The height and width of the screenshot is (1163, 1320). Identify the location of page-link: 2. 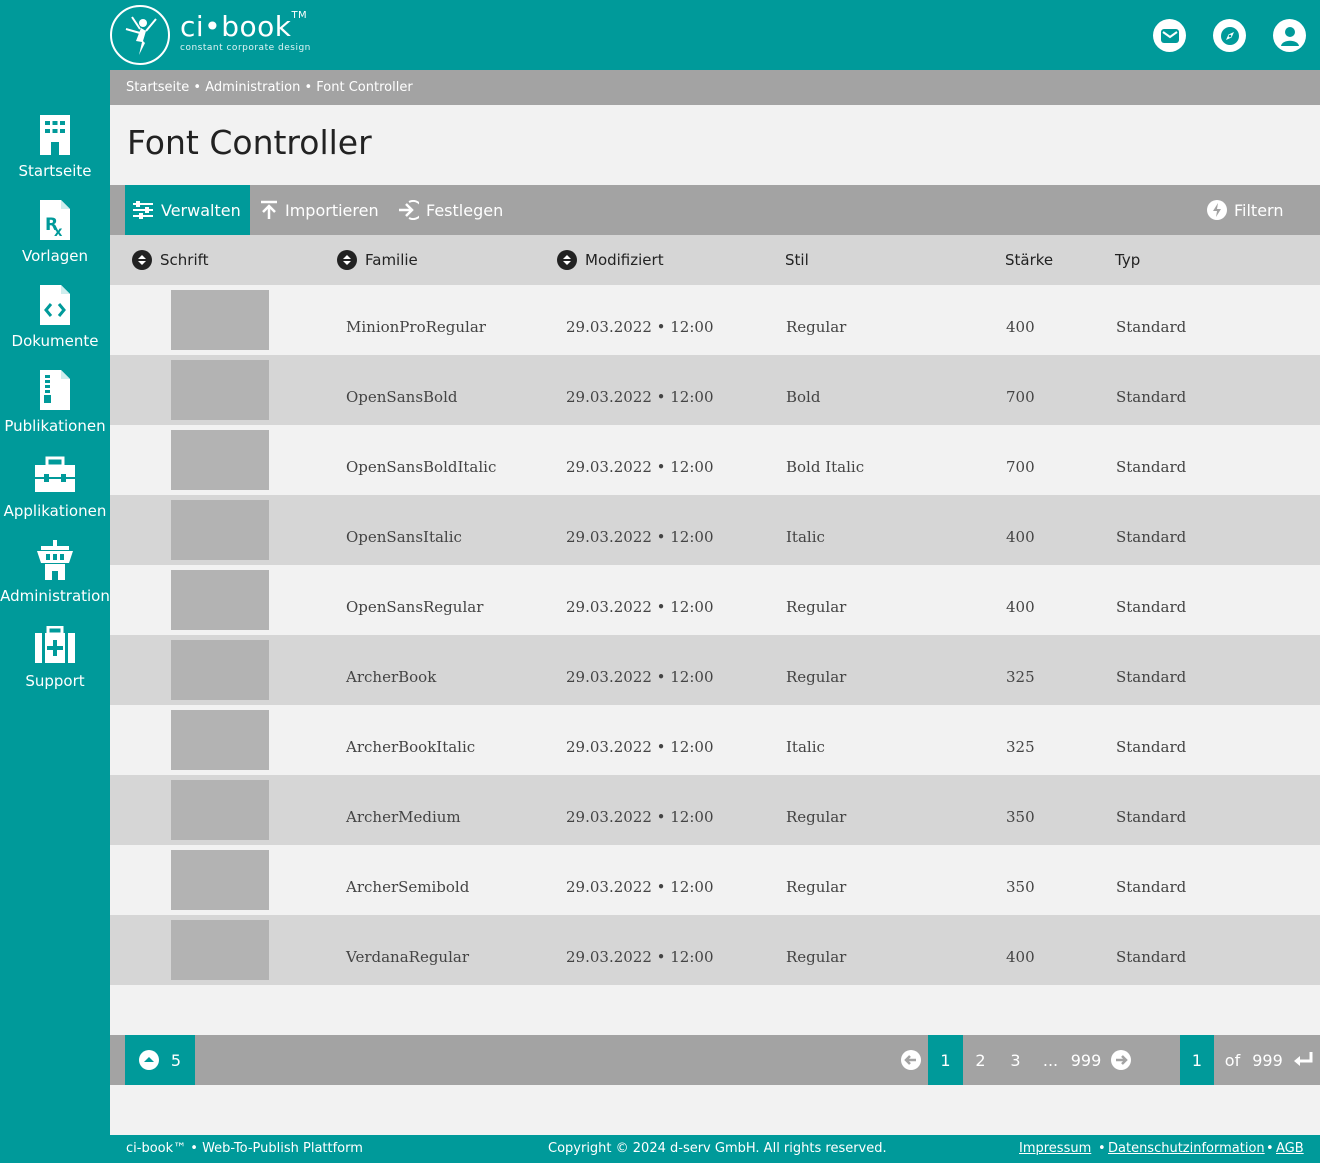
(980, 1060).